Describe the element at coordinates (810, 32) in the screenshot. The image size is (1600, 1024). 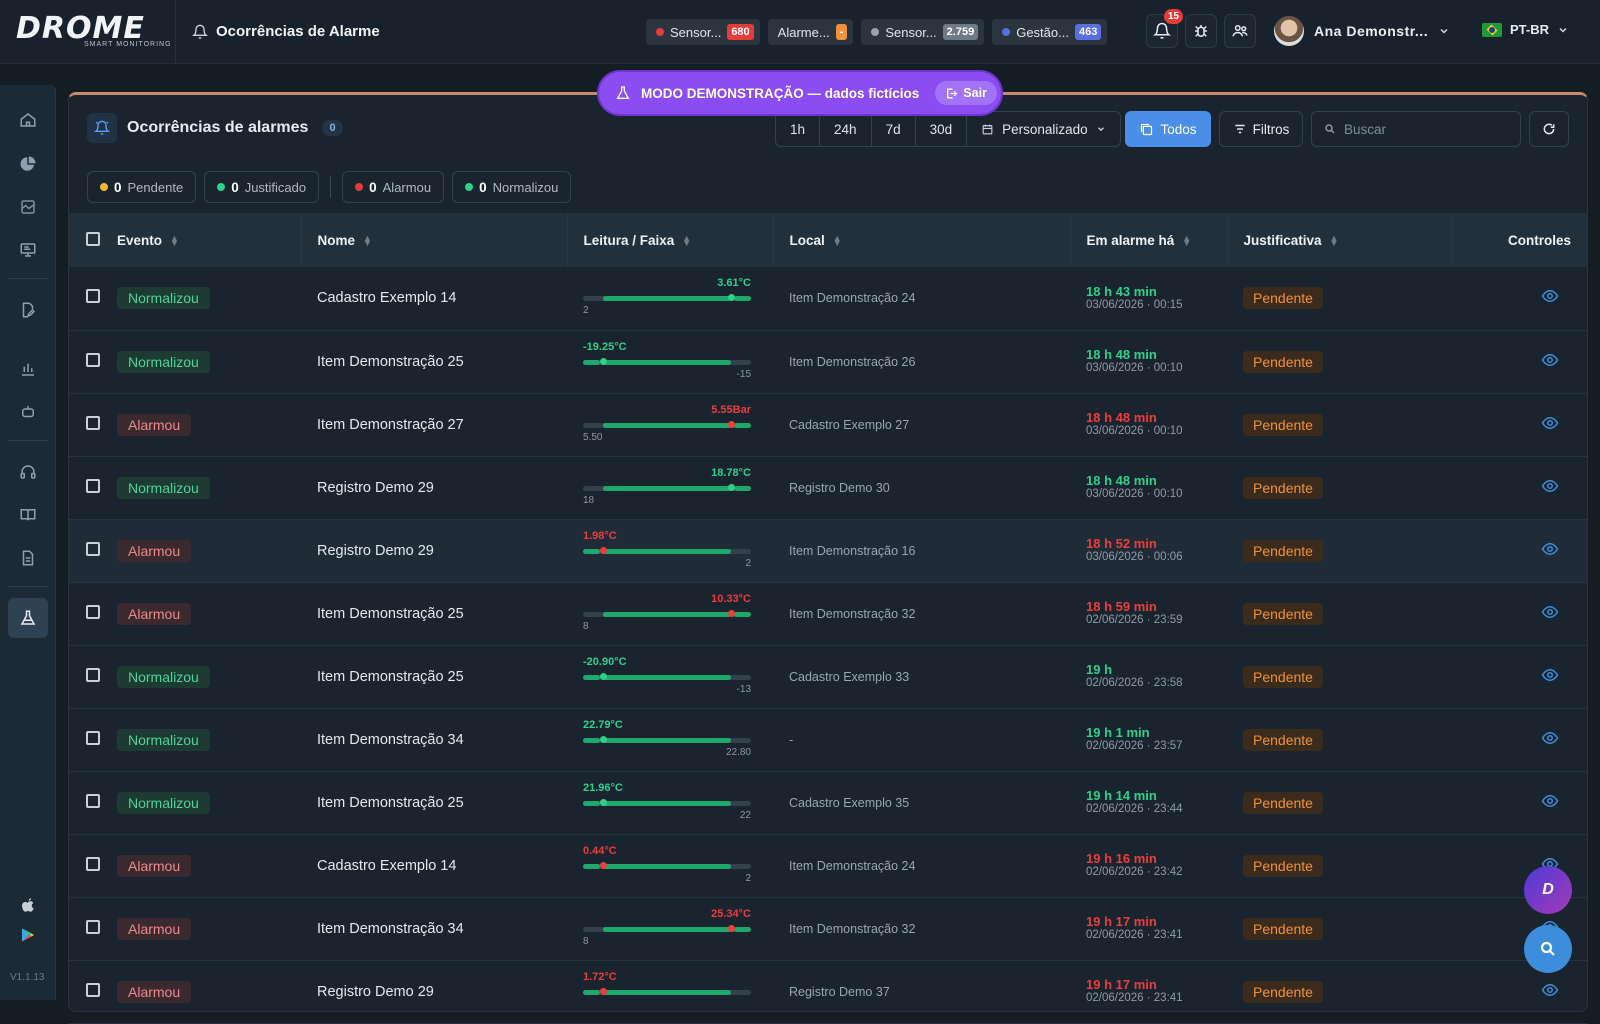
I see `chip-alarm: Alarme... -` at that location.